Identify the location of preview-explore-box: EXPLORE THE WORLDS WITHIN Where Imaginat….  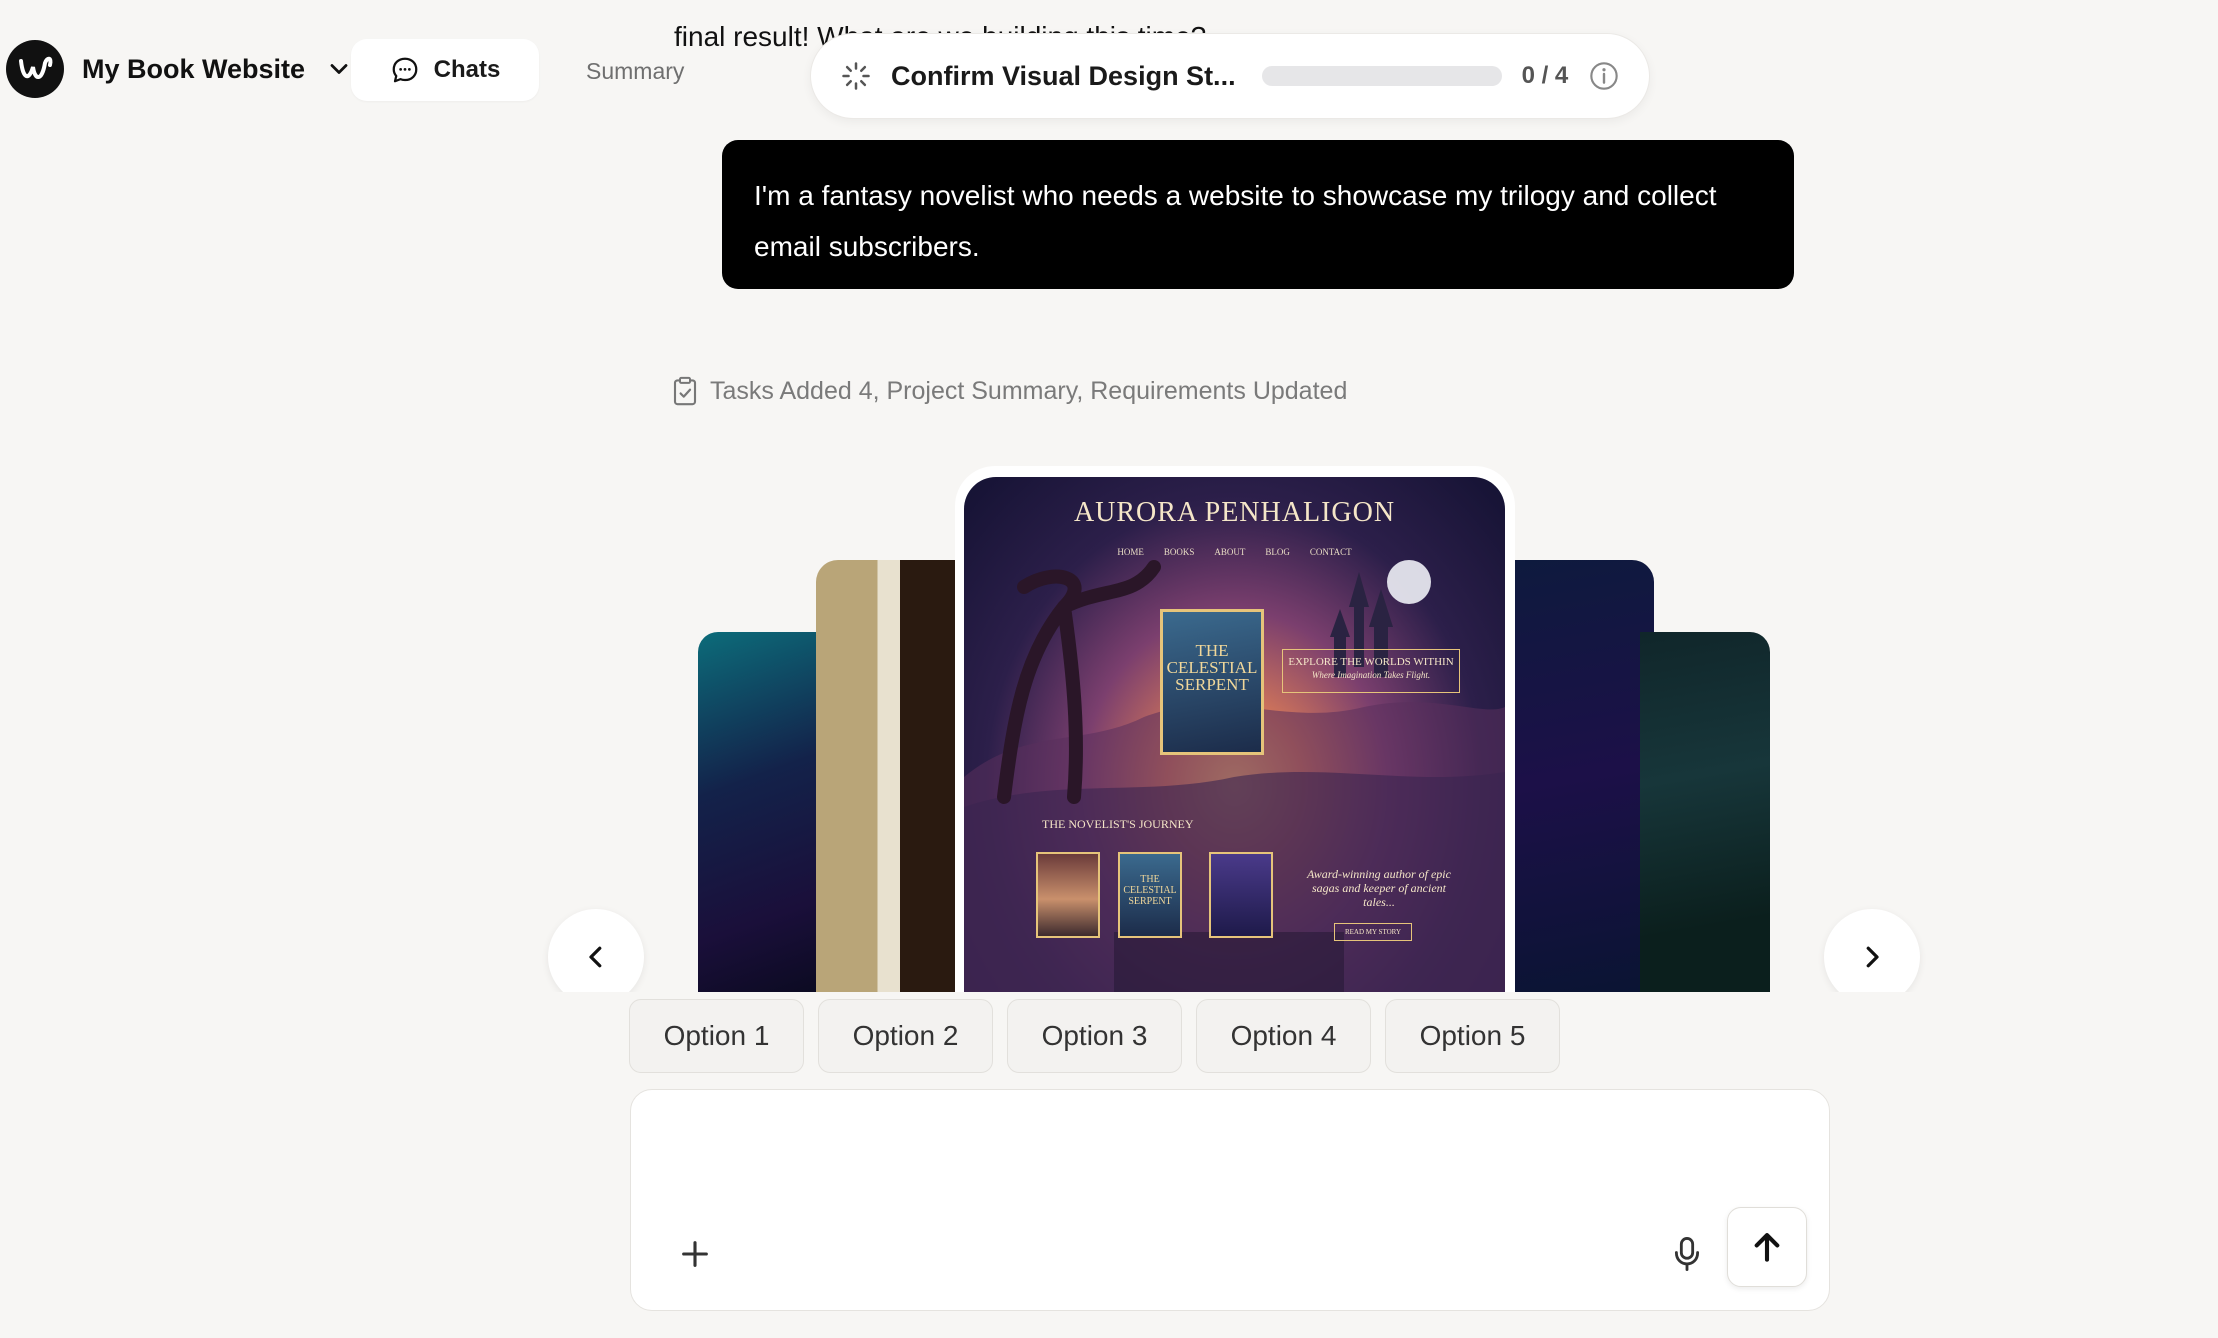
(1371, 671).